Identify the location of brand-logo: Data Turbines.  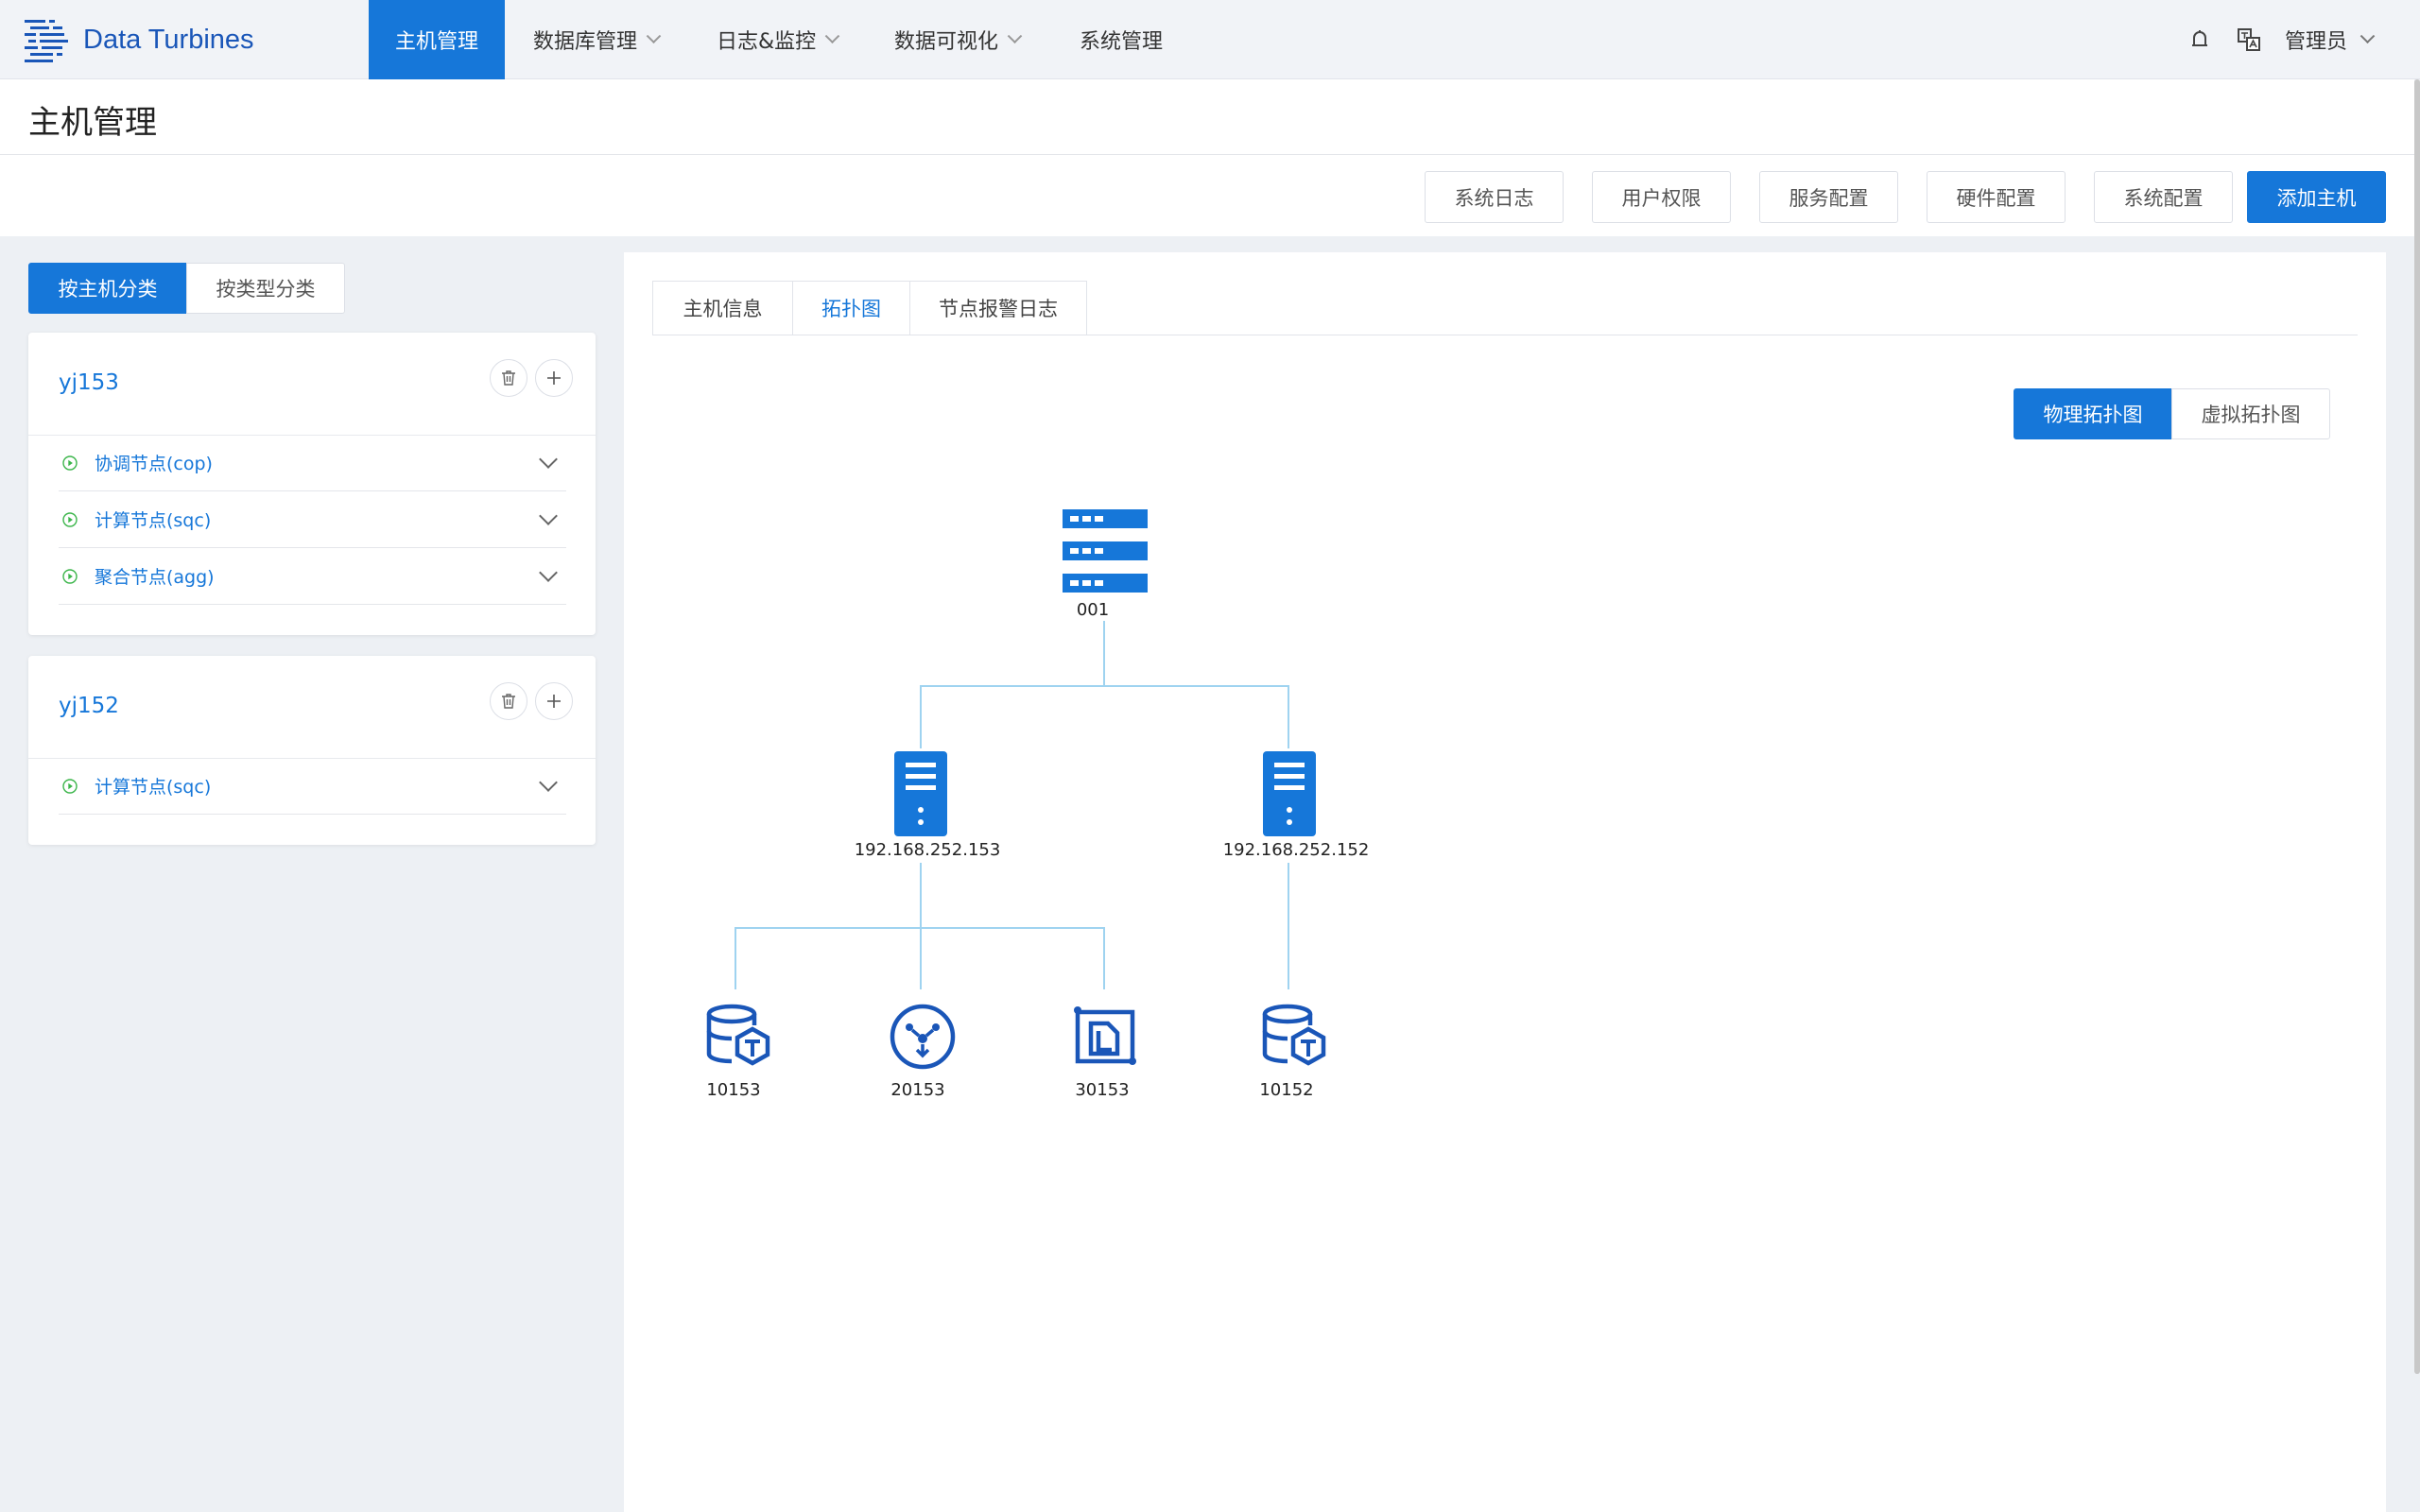
(138, 39).